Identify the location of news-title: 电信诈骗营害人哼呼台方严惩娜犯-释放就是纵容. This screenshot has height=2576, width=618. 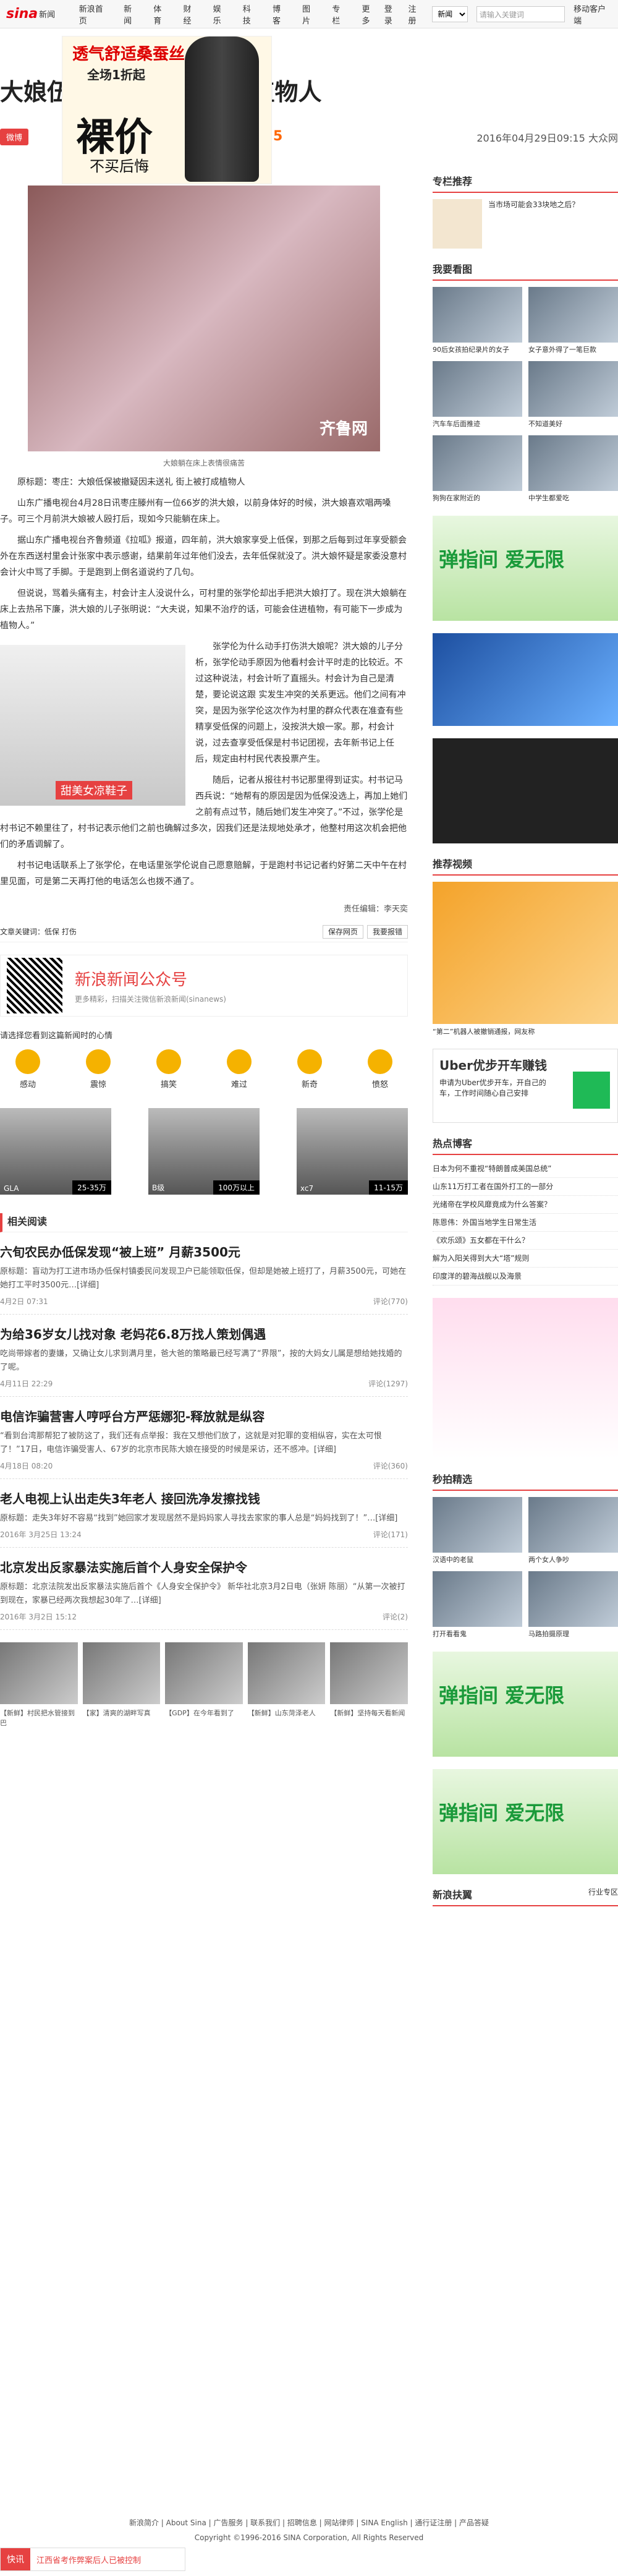
(204, 1416).